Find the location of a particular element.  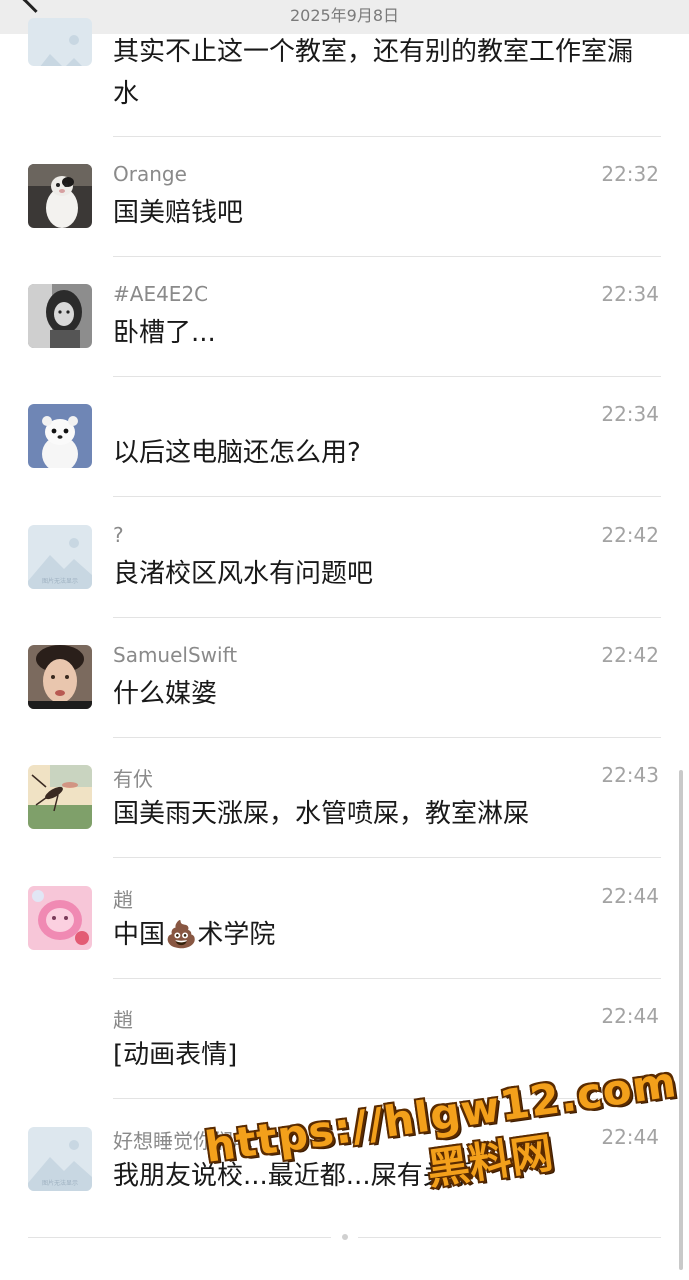

pink-avatar is located at coordinates (60, 918).